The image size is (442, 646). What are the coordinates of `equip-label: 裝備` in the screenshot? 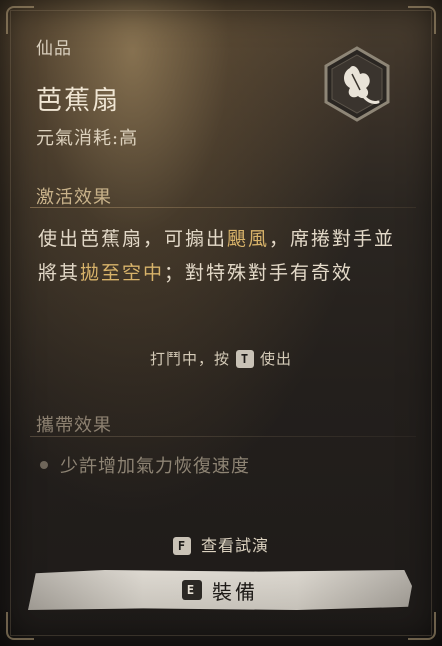 It's located at (235, 591).